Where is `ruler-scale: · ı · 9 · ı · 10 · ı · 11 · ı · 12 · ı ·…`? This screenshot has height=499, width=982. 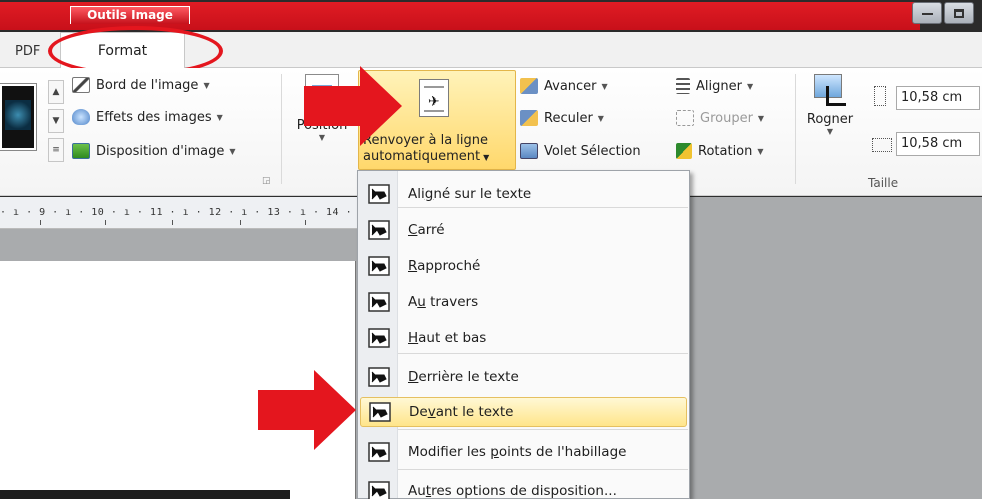 ruler-scale: · ı · 9 · ı · 10 · ı · 11 · ı · 12 · ı ·… is located at coordinates (183, 212).